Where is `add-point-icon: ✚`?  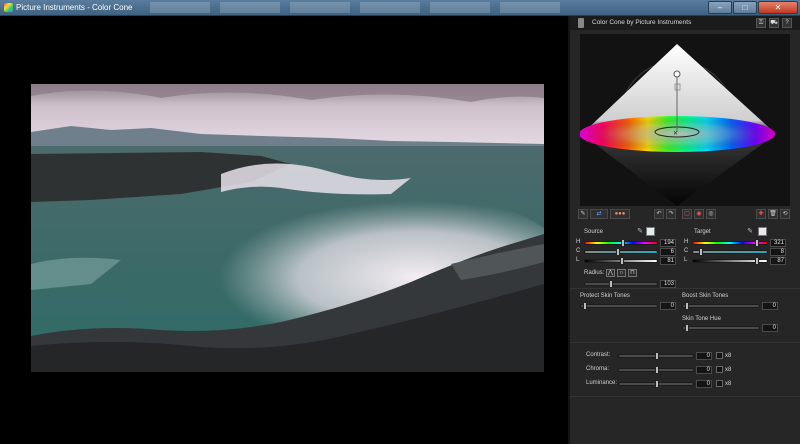
add-point-icon: ✚ is located at coordinates (761, 214).